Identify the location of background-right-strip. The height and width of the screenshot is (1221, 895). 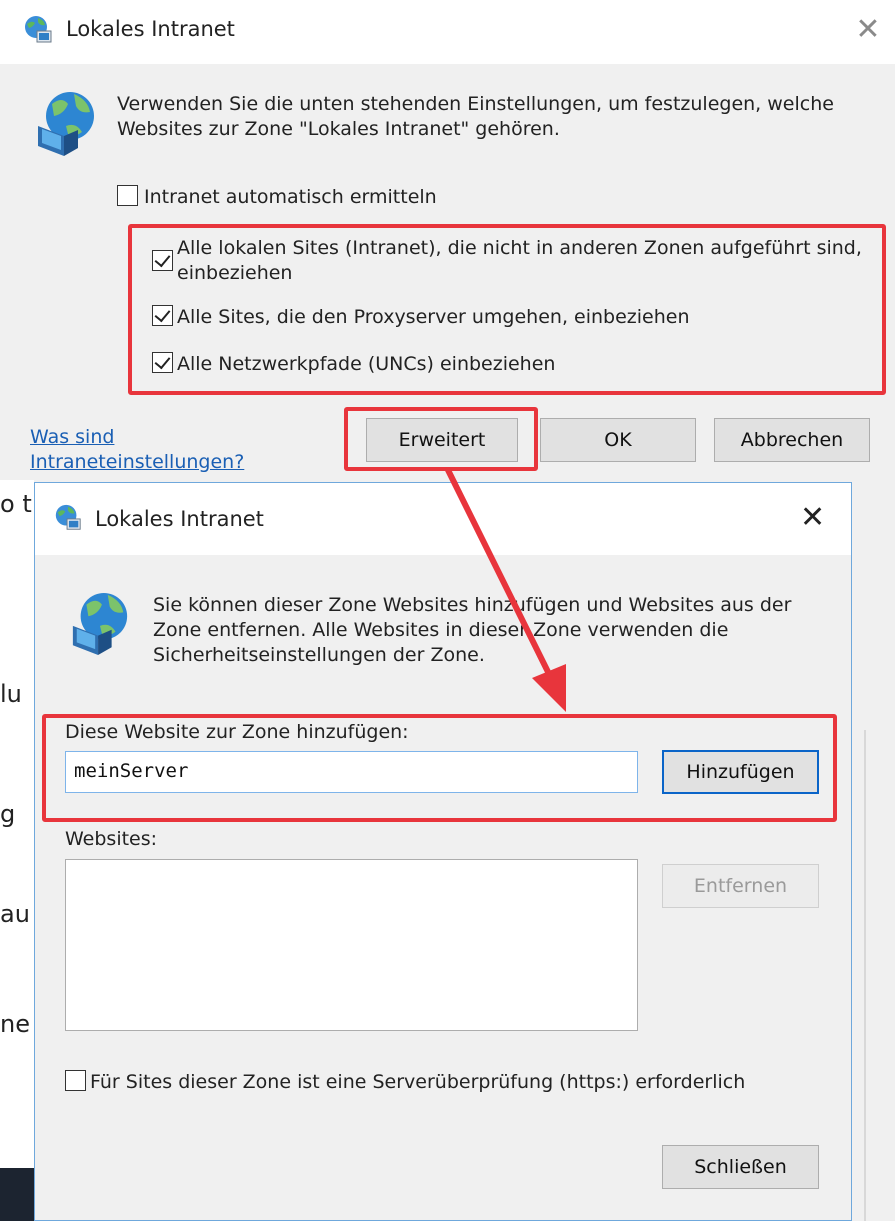
(873, 850).